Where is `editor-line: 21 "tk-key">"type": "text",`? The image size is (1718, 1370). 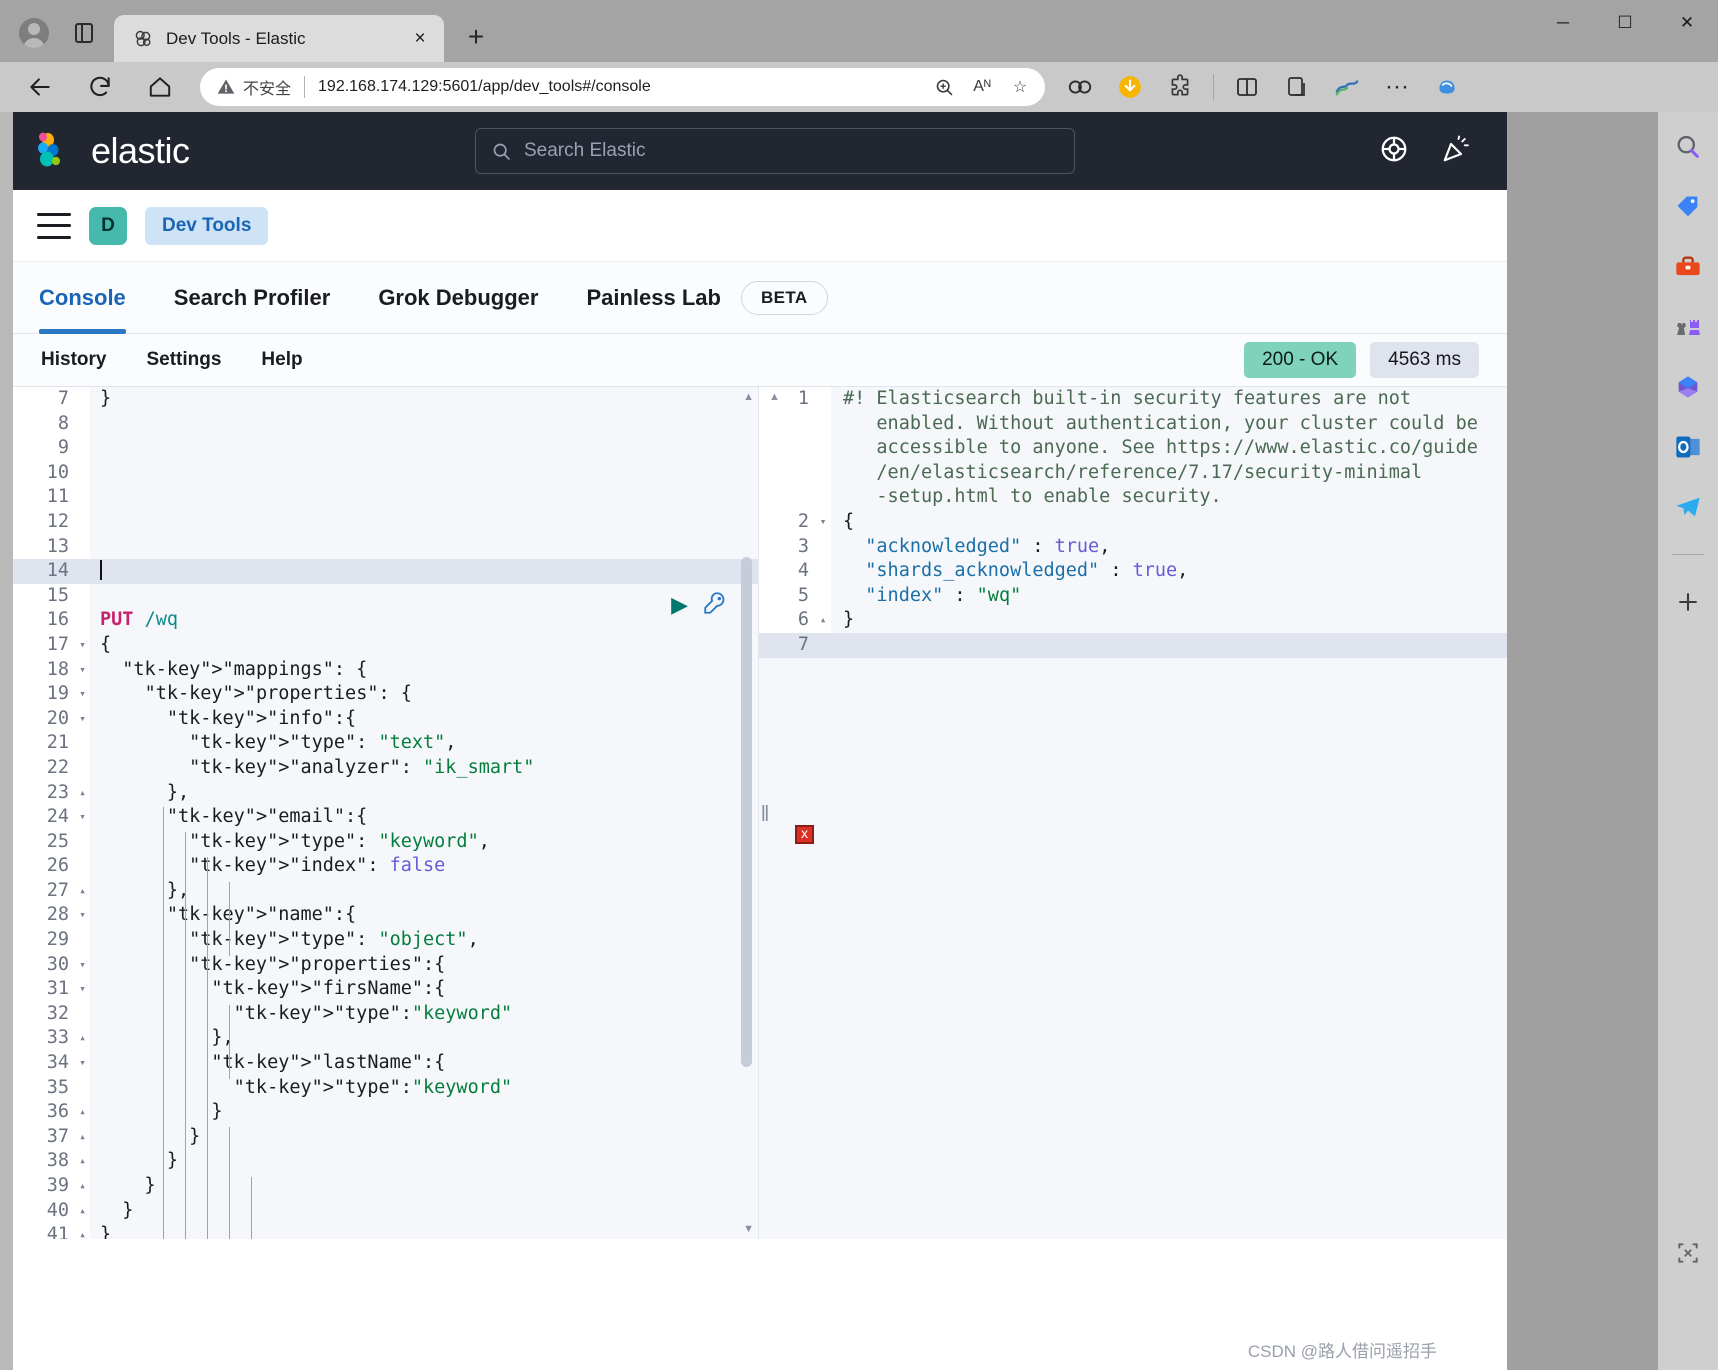 editor-line: 21 "tk-key">"type": "text", is located at coordinates (385, 743).